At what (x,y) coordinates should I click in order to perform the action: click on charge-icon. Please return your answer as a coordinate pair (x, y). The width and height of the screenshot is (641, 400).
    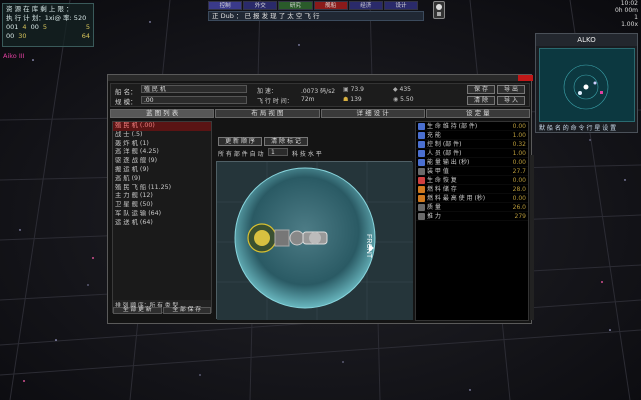
    Looking at the image, I should click on (421, 135).